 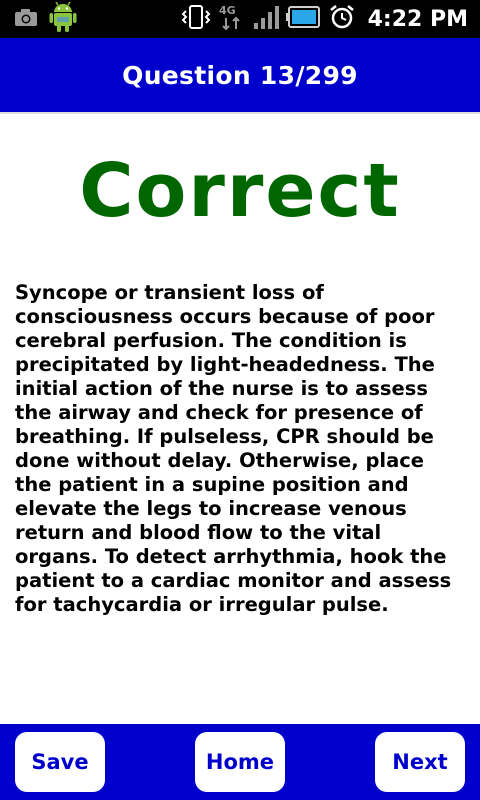 I want to click on home-button: Home, so click(x=240, y=762).